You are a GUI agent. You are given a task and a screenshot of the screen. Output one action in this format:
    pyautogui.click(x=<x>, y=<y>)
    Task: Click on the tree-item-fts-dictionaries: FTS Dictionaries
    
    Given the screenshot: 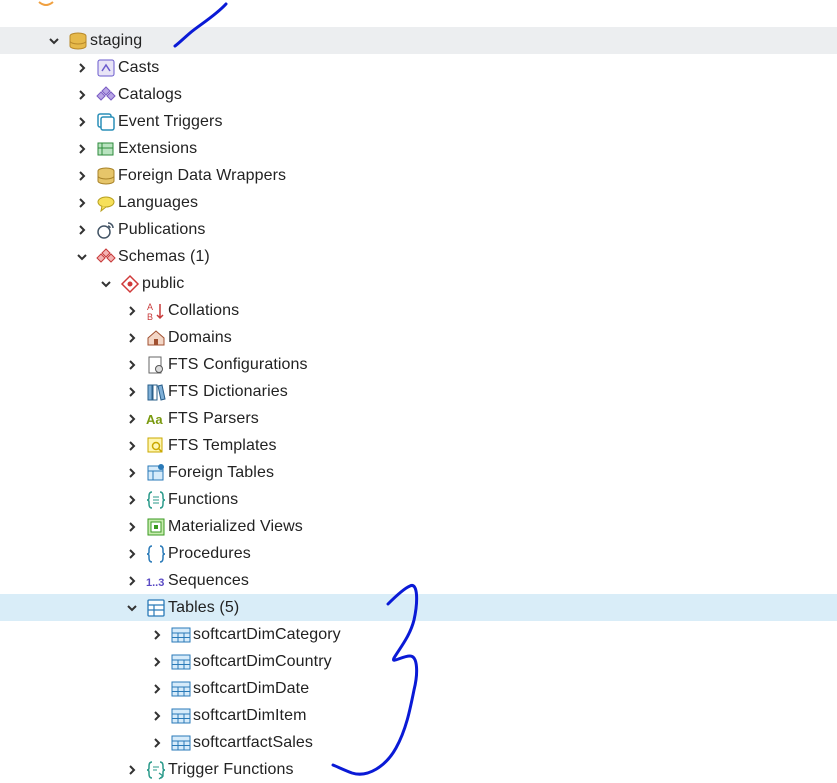 What is the action you would take?
    pyautogui.click(x=418, y=391)
    